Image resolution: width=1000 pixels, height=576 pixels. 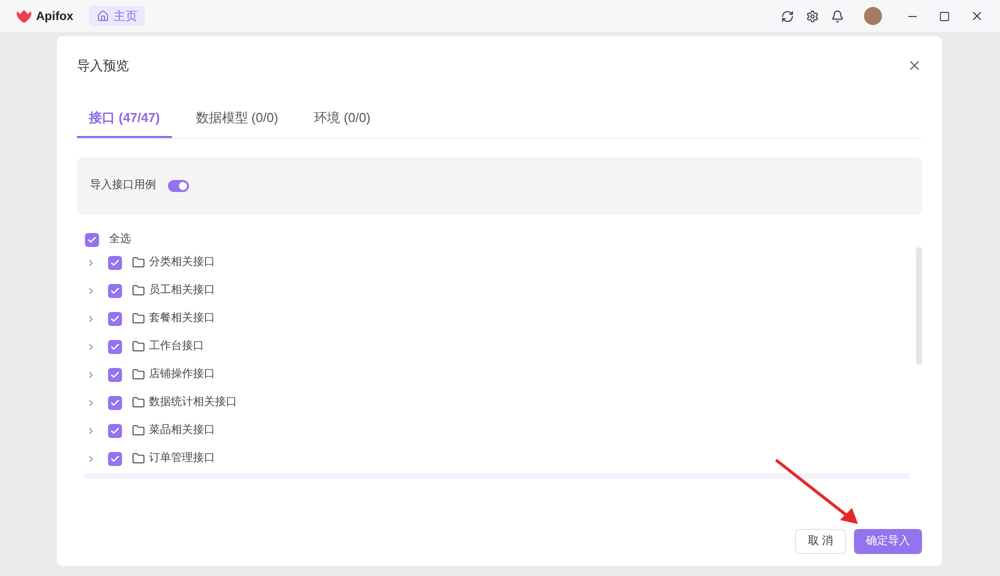 I want to click on item-name: 分类相关接口, so click(x=182, y=262).